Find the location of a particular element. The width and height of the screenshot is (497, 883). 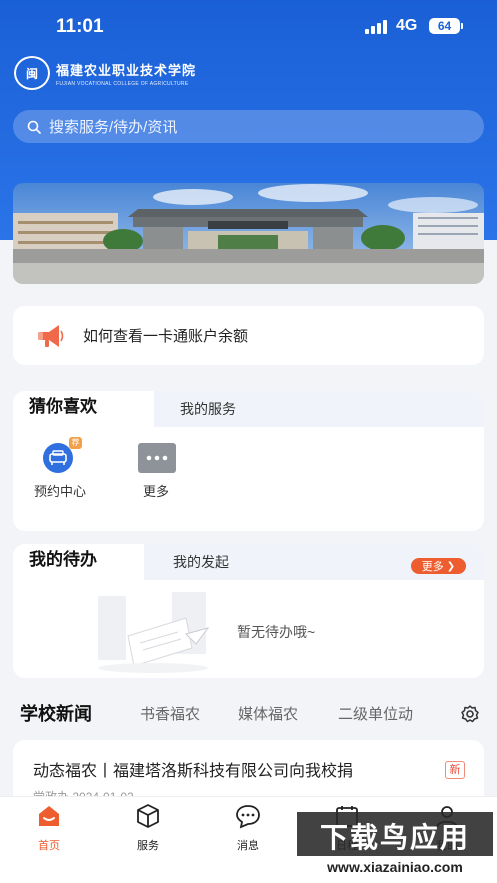

gear-icon is located at coordinates (470, 714).